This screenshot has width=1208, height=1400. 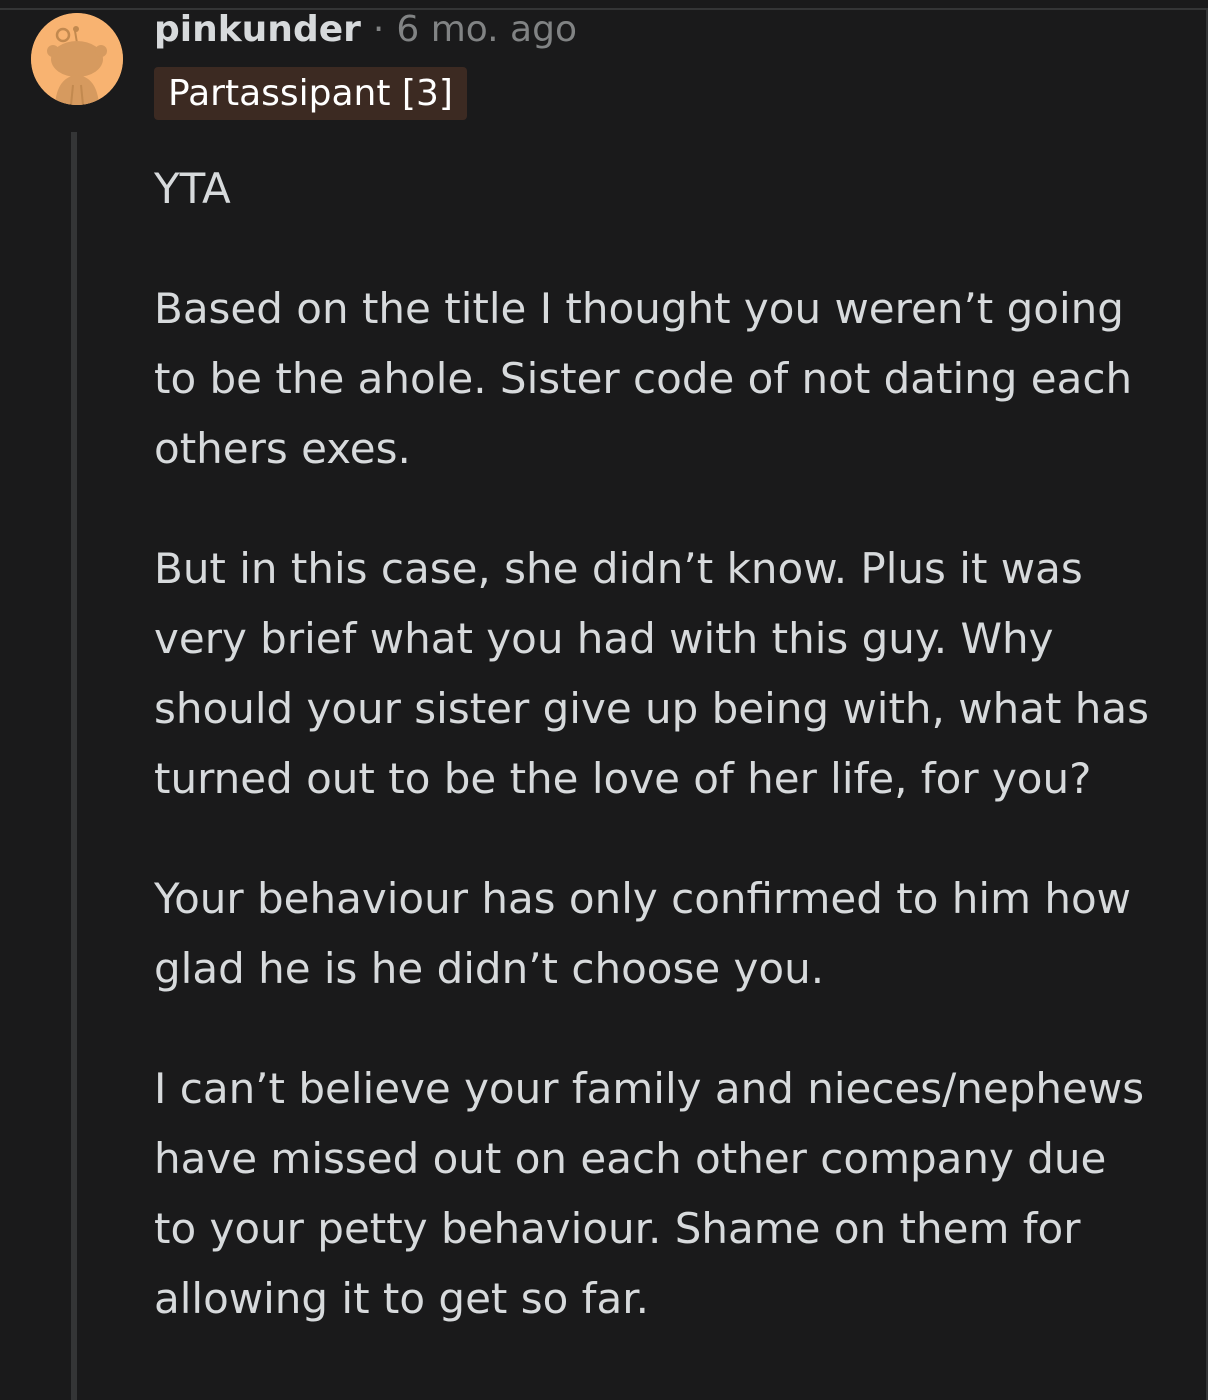 I want to click on user-flair: Partassipant [3], so click(x=310, y=93).